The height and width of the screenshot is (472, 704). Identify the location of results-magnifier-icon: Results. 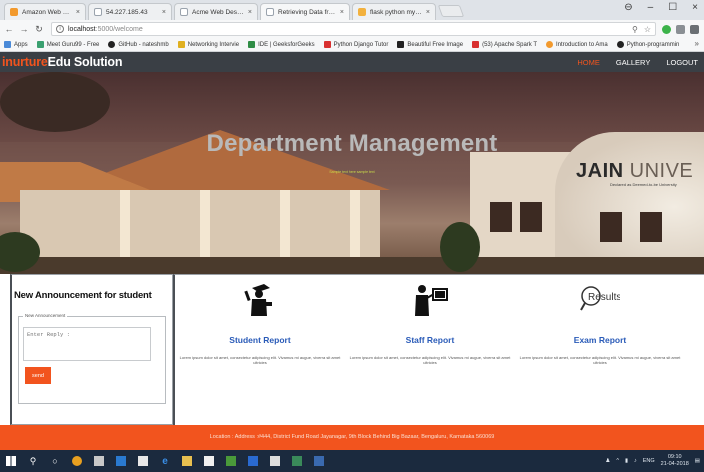
(600, 298).